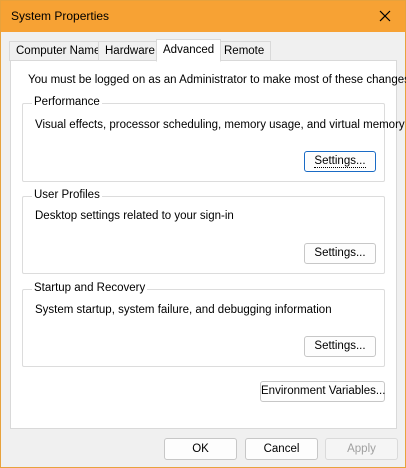  I want to click on close-button, so click(385, 16).